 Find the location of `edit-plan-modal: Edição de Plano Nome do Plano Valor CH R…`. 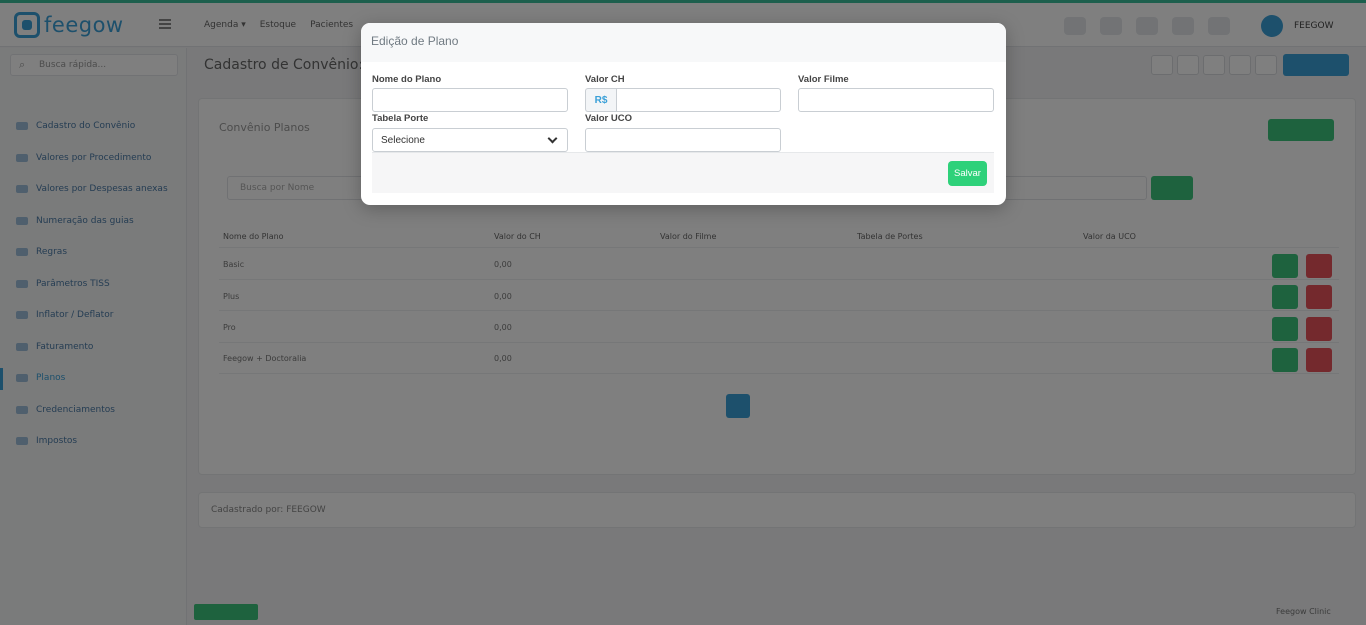

edit-plan-modal: Edição de Plano Nome do Plano Valor CH R… is located at coordinates (683, 114).